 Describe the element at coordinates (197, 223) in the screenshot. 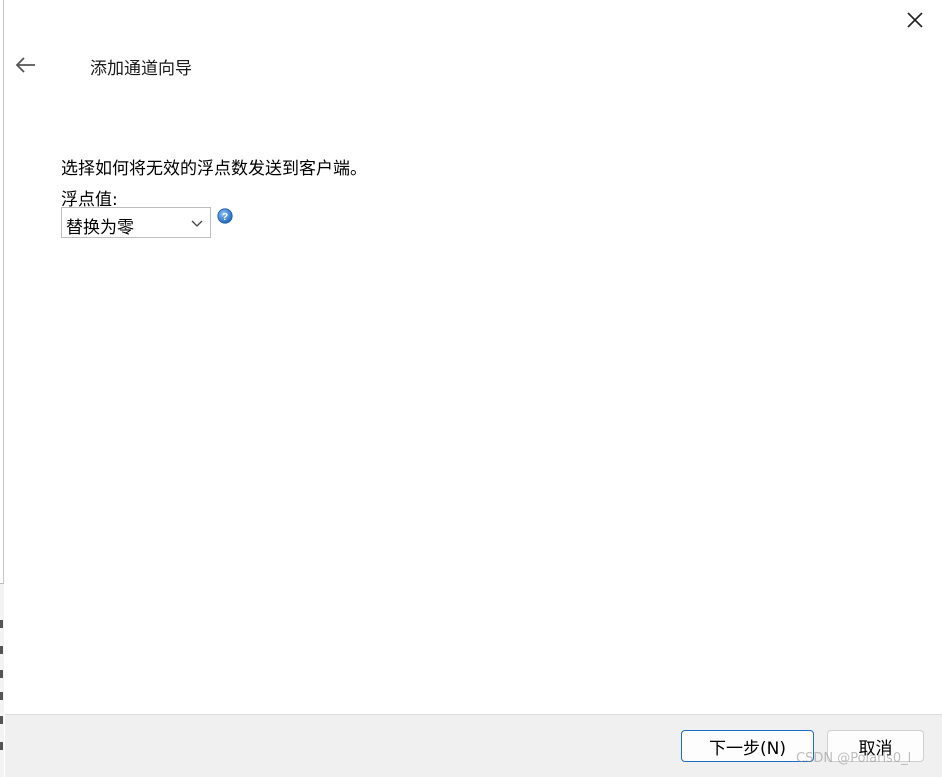

I see `chevron-down-icon` at that location.